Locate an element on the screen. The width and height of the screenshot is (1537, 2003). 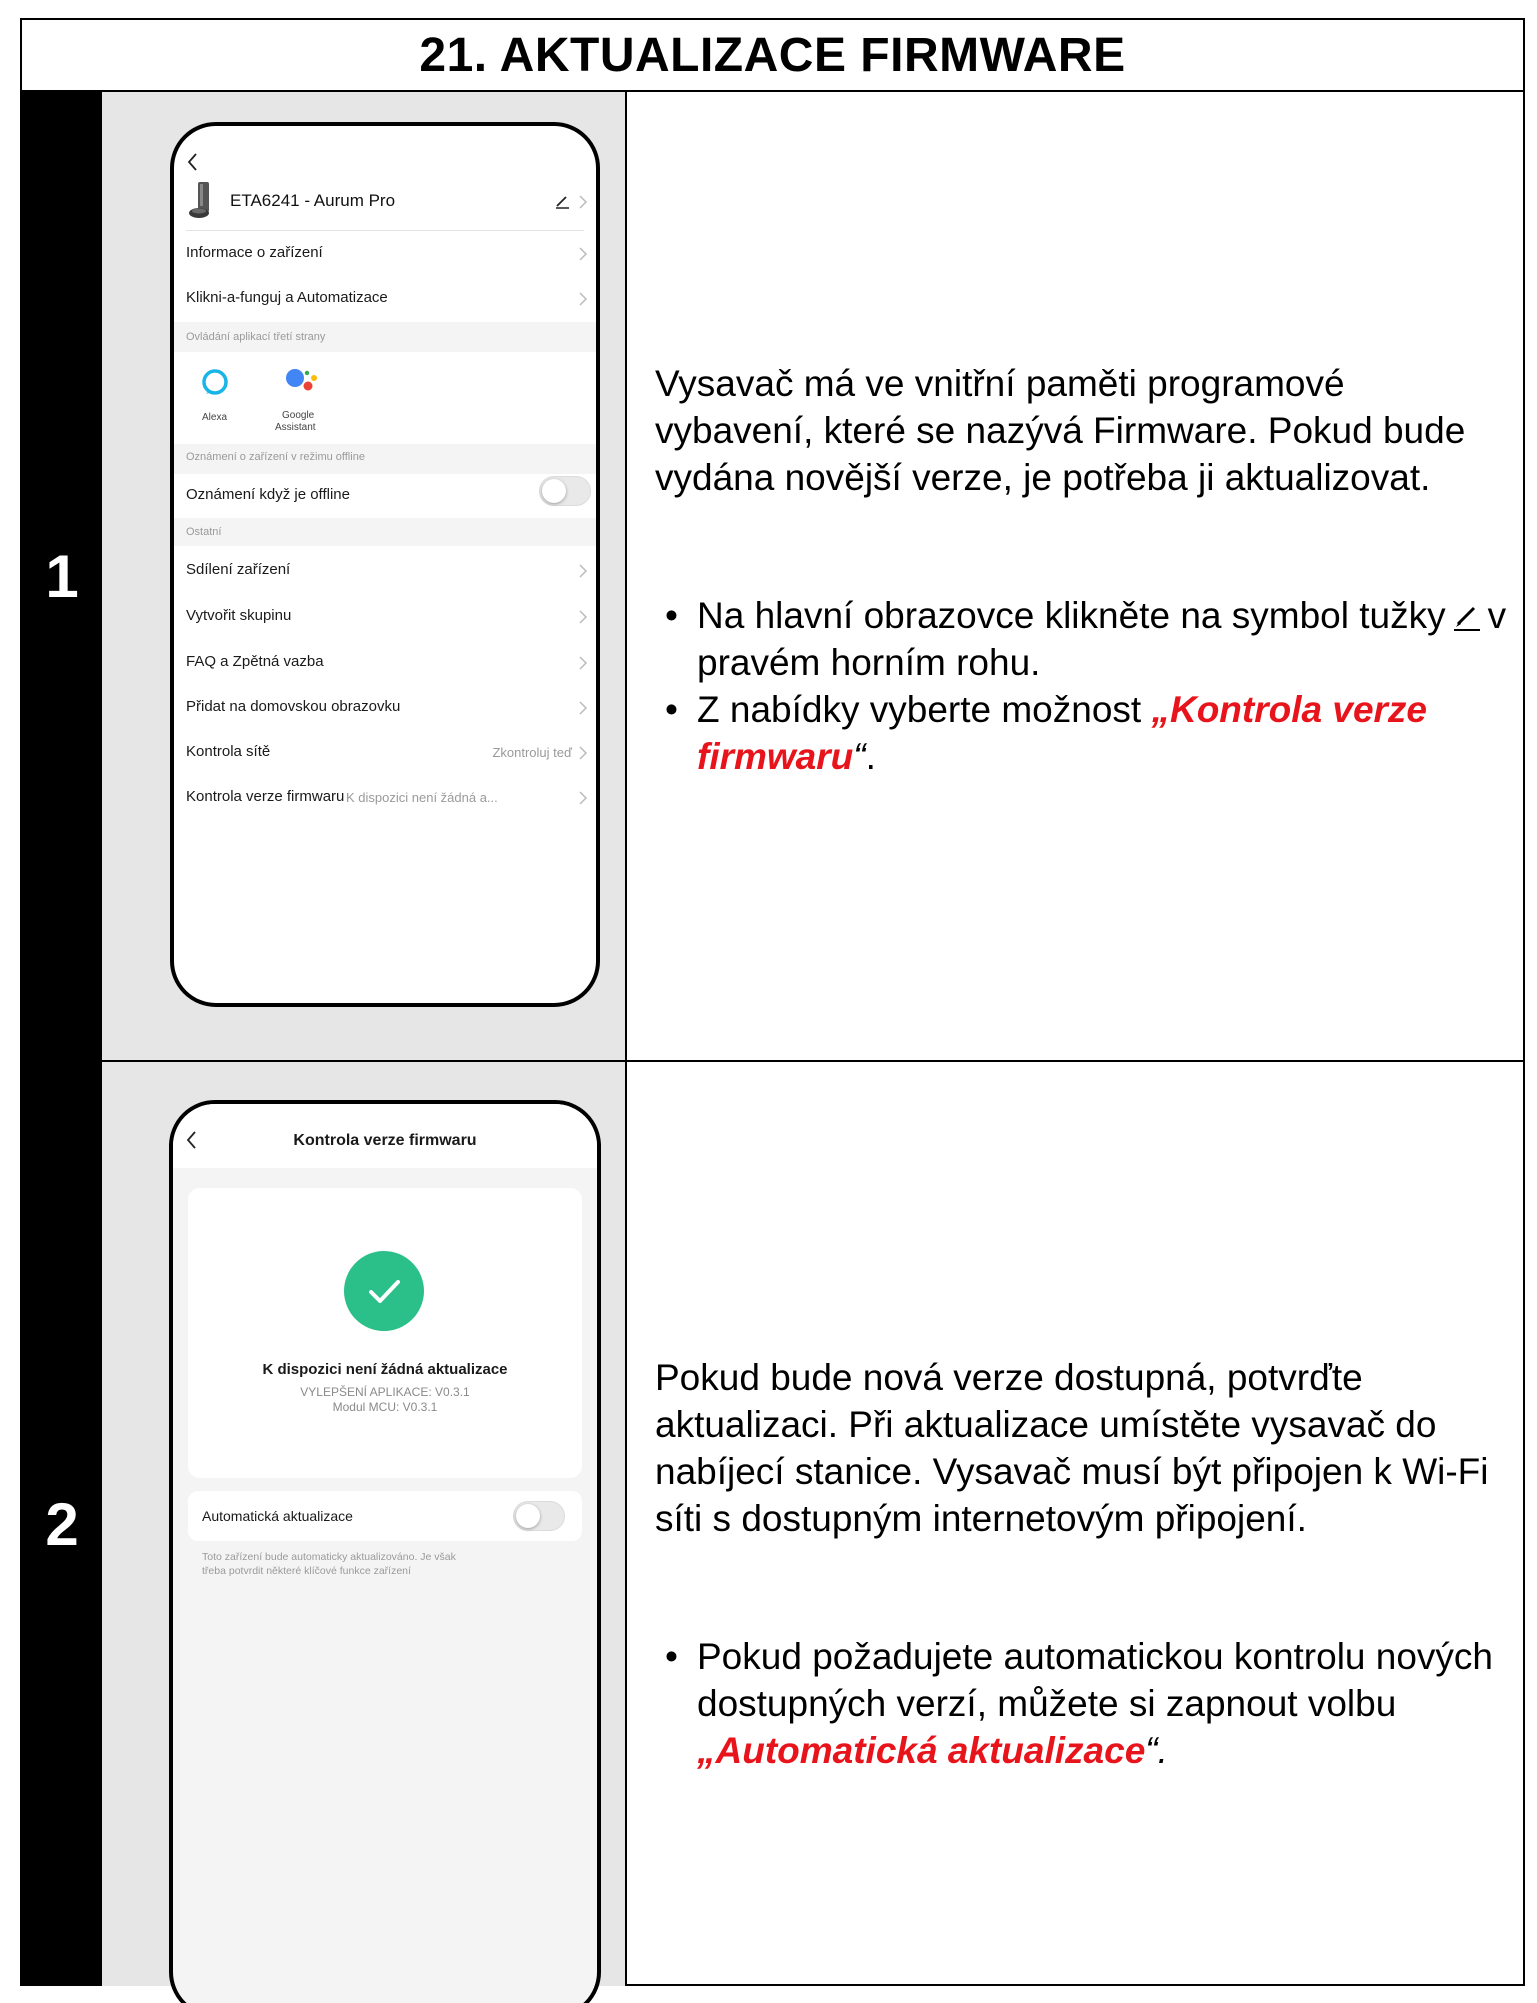
section-header-offline: Oznámení o zařízení v režimu offline is located at coordinates (275, 457).